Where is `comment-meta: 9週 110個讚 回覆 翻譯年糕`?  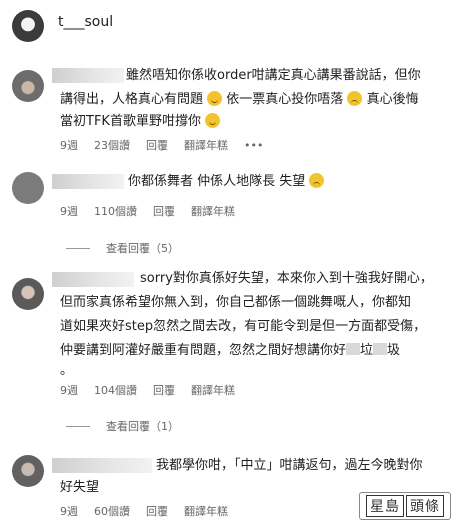
comment-meta: 9週 110個讚 回覆 翻譯年糕 is located at coordinates (147, 211).